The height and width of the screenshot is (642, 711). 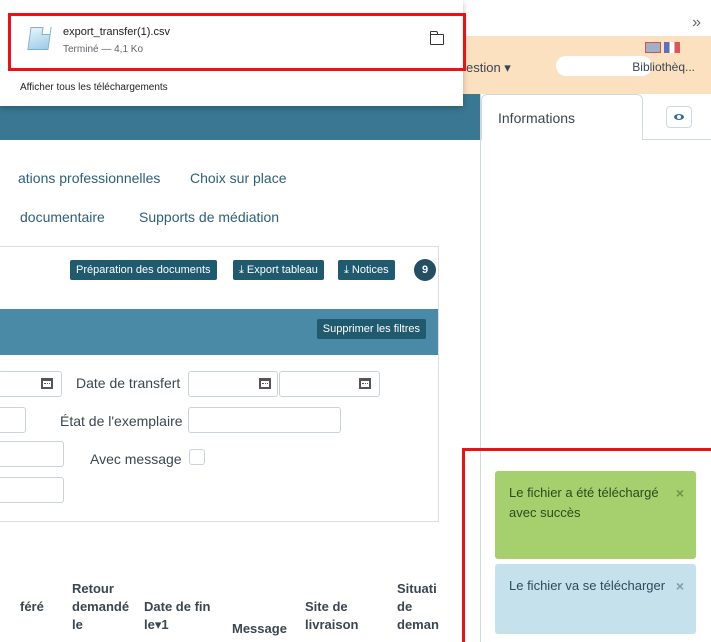 What do you see at coordinates (94, 87) in the screenshot?
I see `show-all-downloads-link: Afficher tous les téléchargements` at bounding box center [94, 87].